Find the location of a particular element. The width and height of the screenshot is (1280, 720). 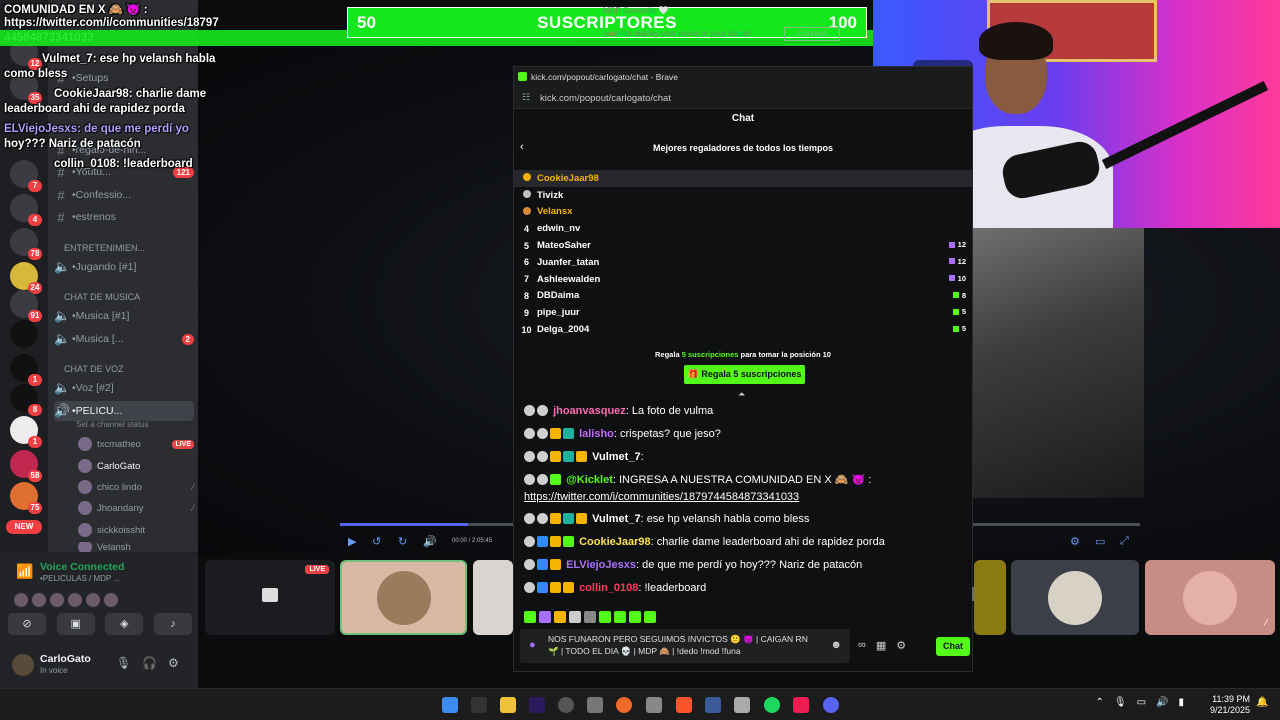

server-icon: 58 is located at coordinates (26, 466).